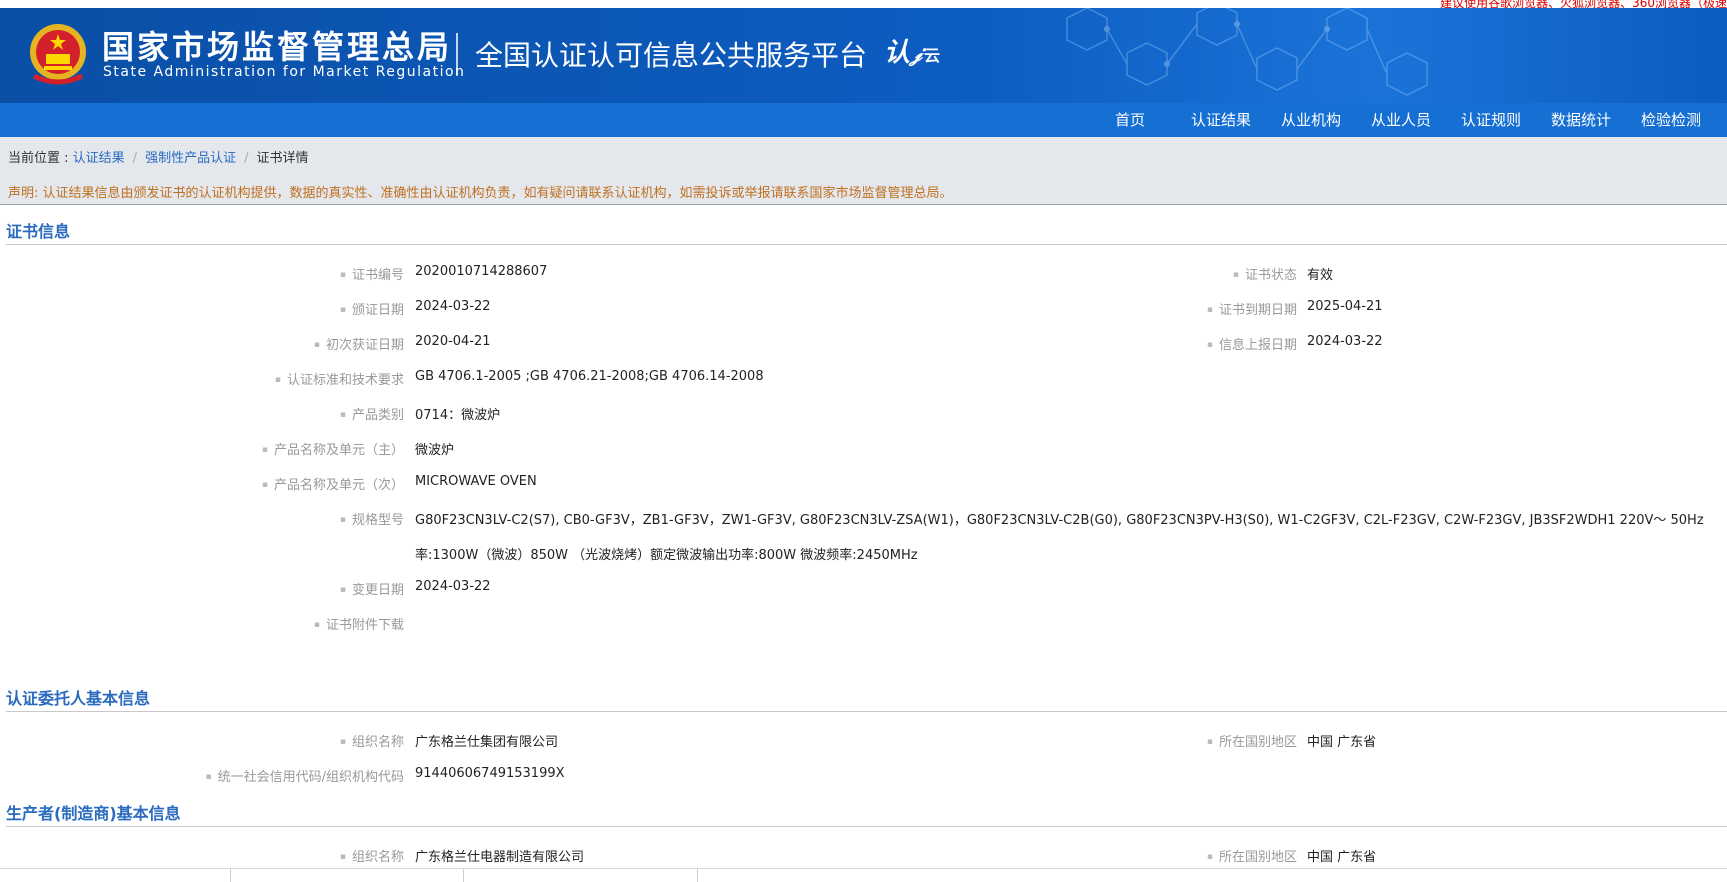 This screenshot has width=1727, height=882. I want to click on label-first-date: 初次获证日期, so click(359, 343).